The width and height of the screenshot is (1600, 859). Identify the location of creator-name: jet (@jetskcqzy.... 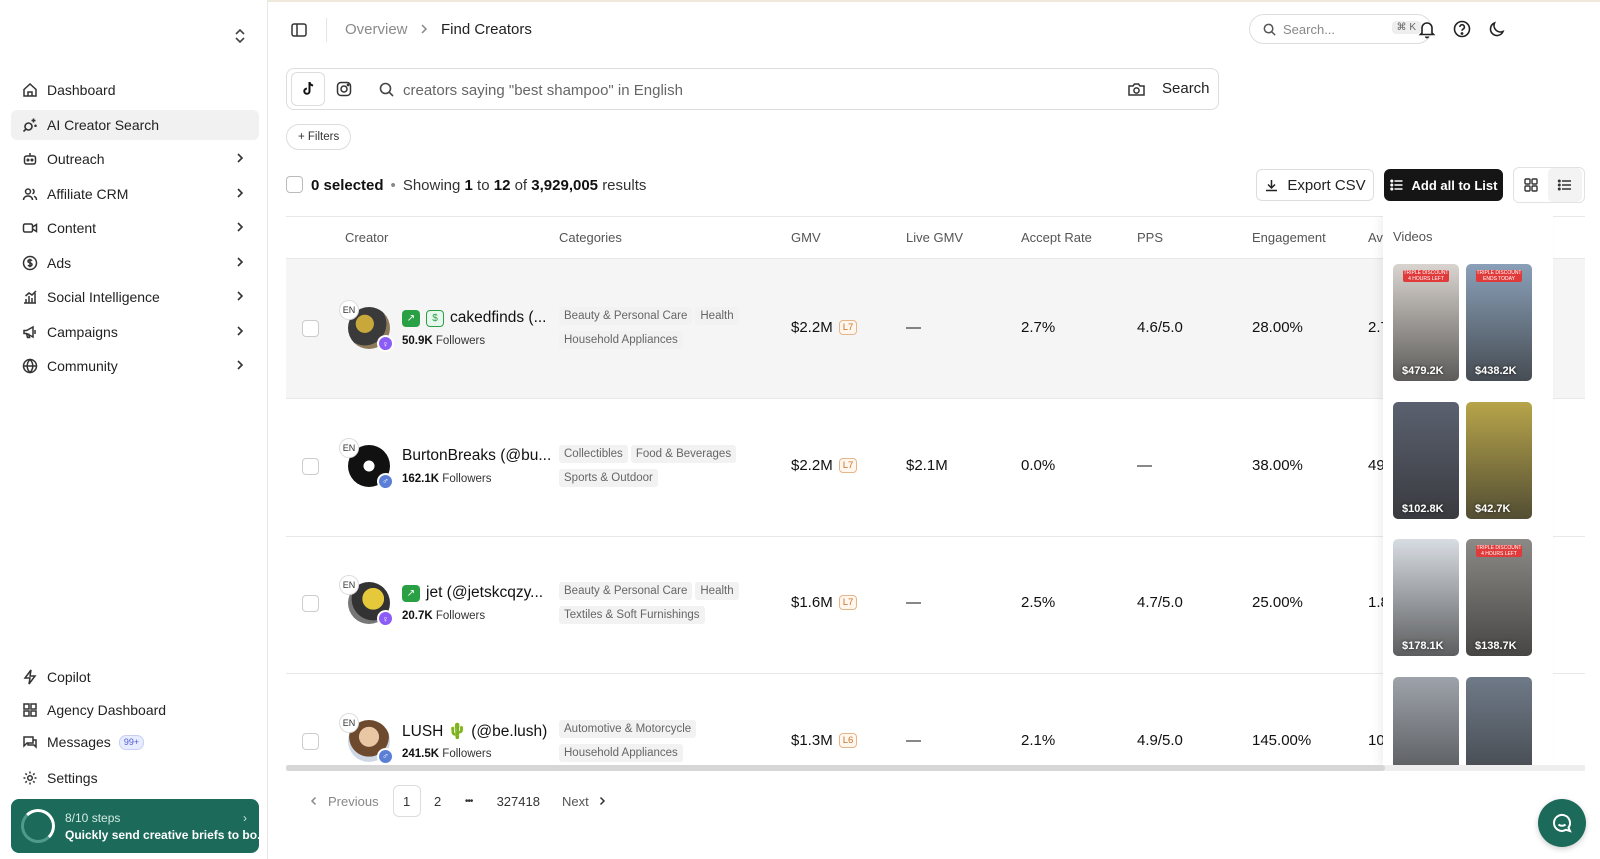
(484, 593).